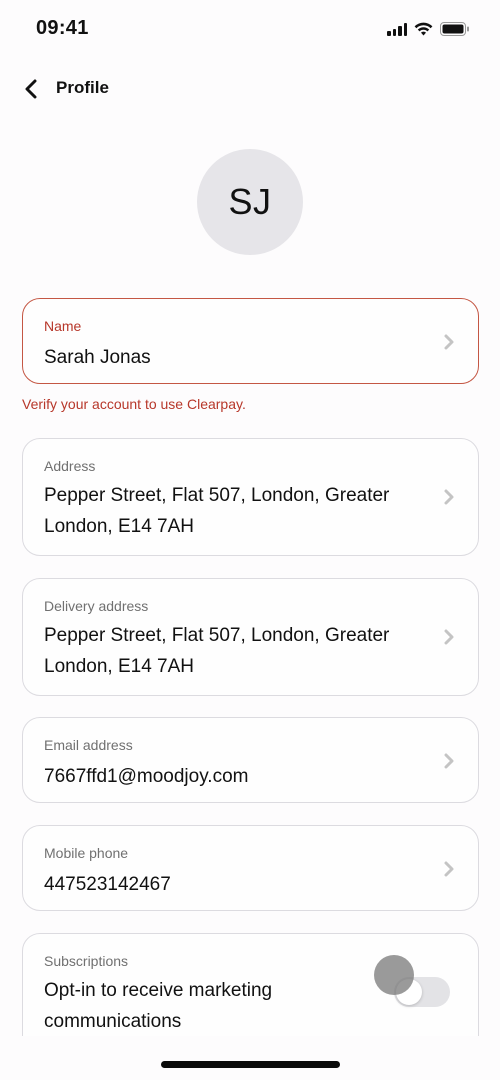  I want to click on name-label: Name, so click(63, 326).